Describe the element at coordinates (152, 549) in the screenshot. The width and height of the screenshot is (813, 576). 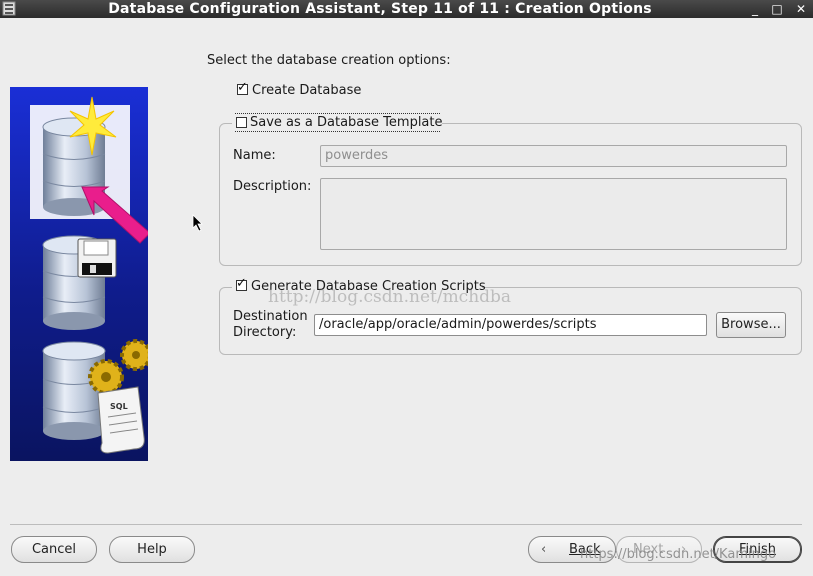
I see `help-button: Help` at that location.